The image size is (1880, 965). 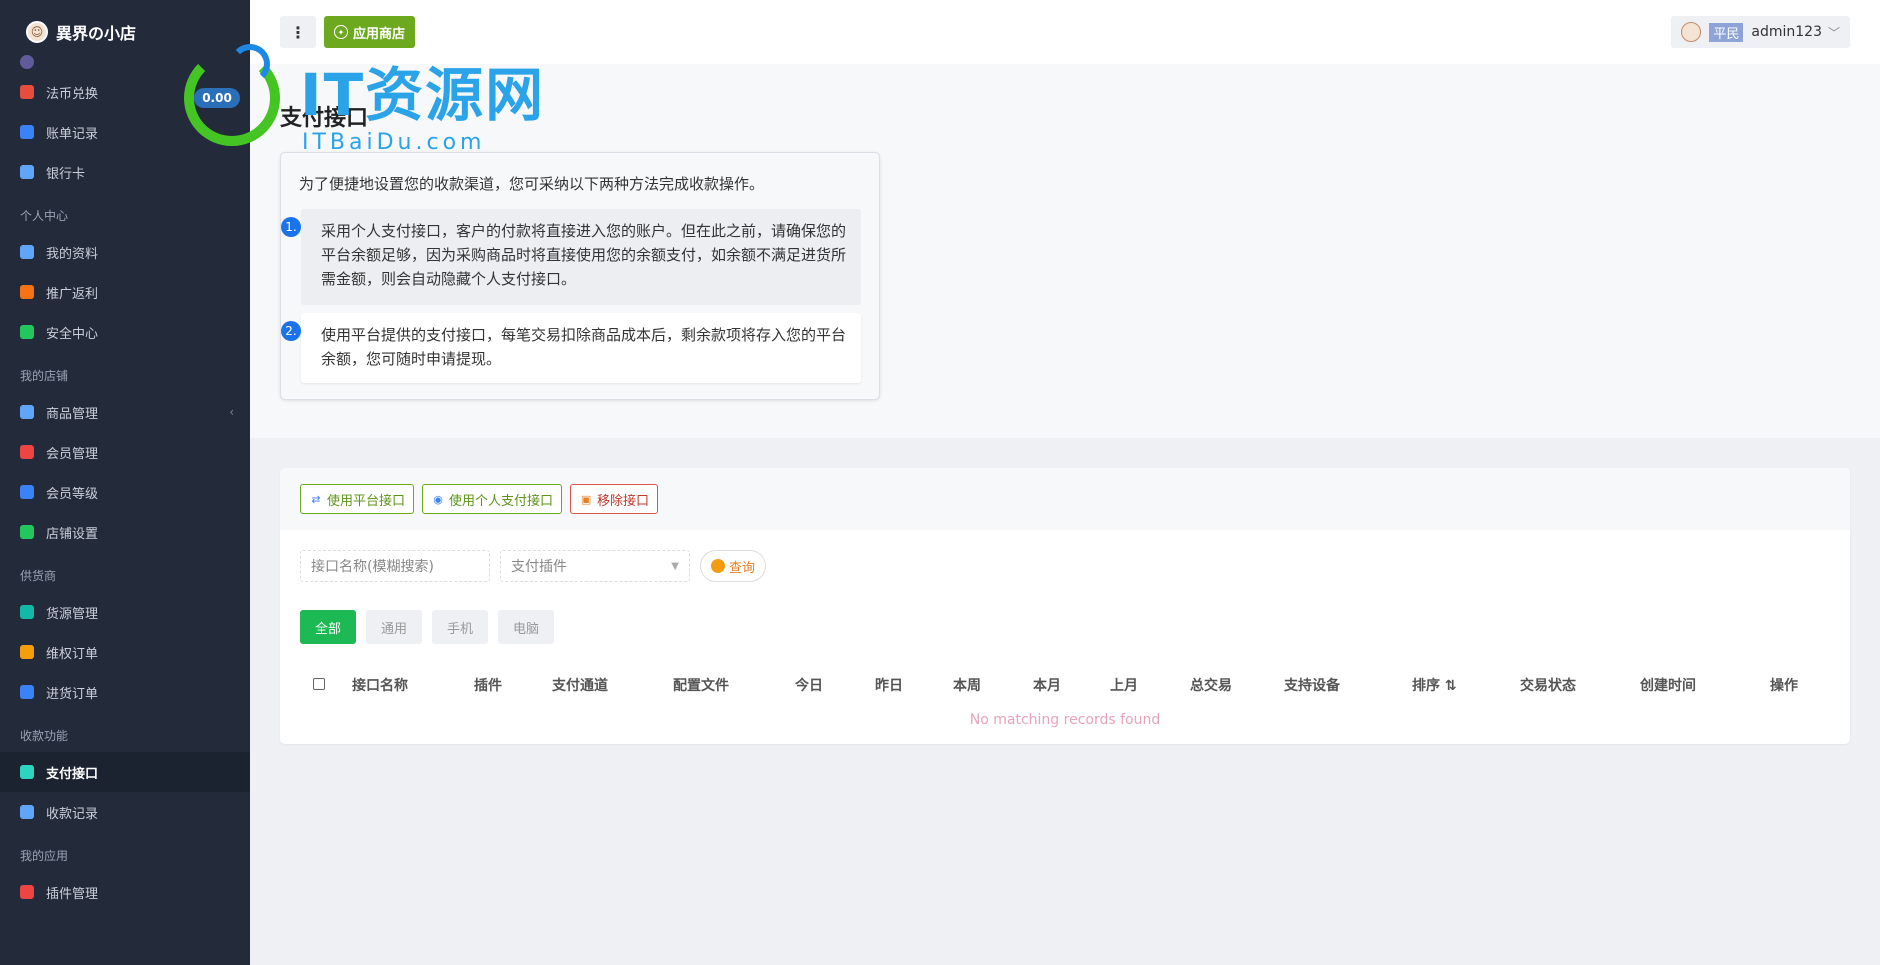 What do you see at coordinates (125, 412) in the screenshot?
I see `sidebar-item: 商品管理 ‹` at bounding box center [125, 412].